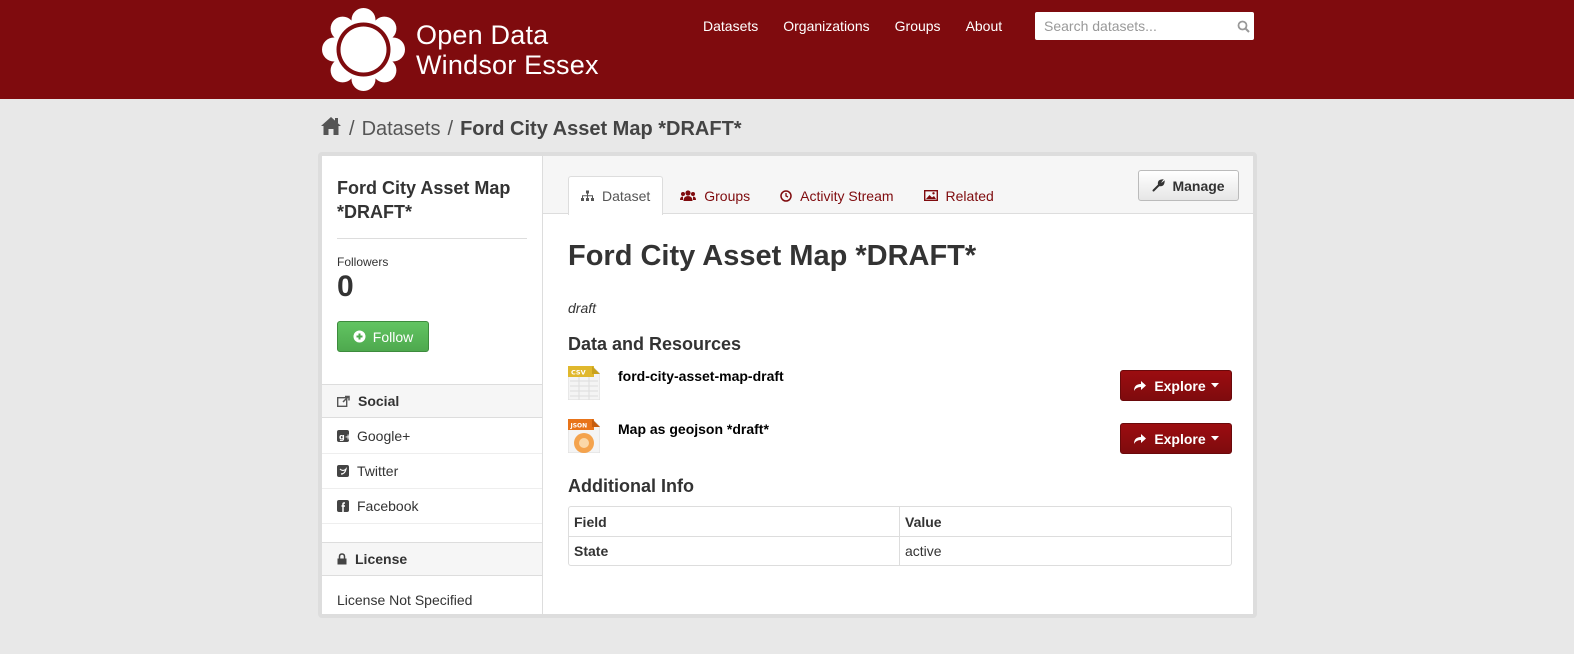 The image size is (1574, 654). I want to click on site-title-line1: Open Data, so click(482, 34).